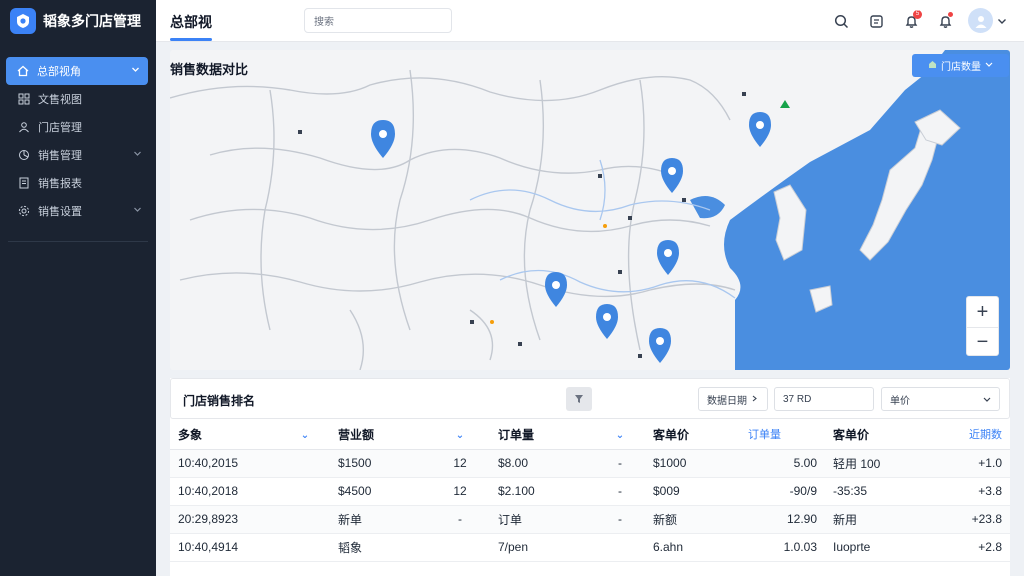  Describe the element at coordinates (219, 401) in the screenshot. I see `table-title: 门店销售排名` at that location.